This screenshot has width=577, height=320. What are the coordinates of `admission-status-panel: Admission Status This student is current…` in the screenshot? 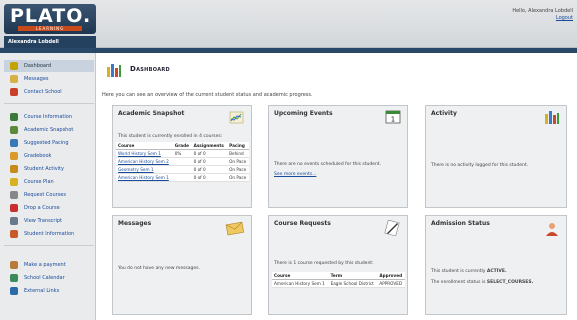 It's located at (496, 265).